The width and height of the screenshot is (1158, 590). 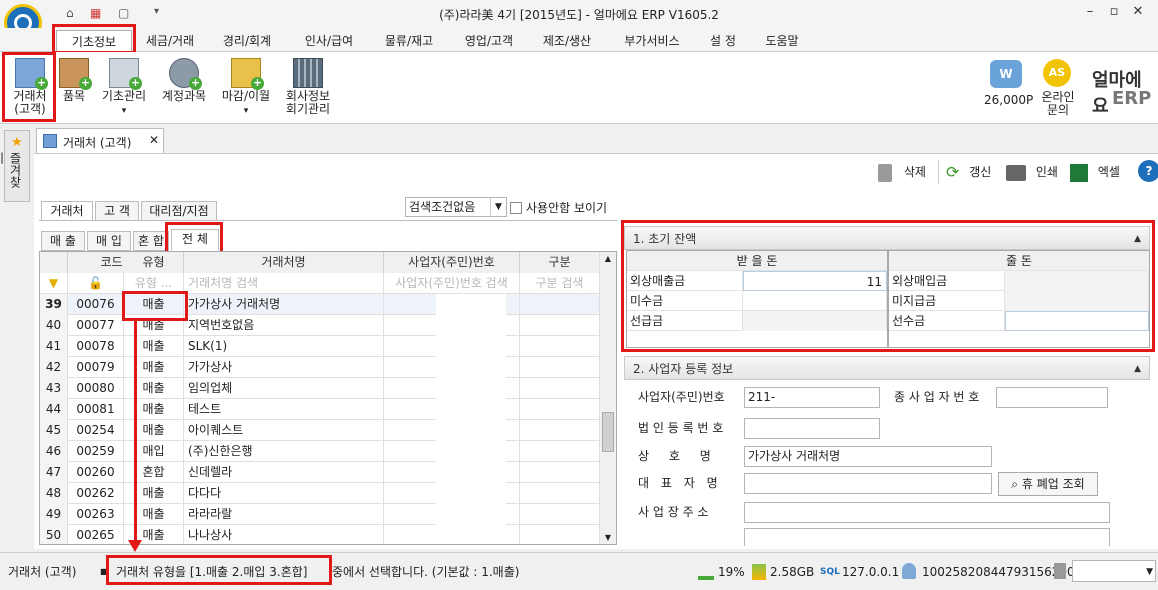 I want to click on grid-cell-no: 50, so click(x=54, y=534).